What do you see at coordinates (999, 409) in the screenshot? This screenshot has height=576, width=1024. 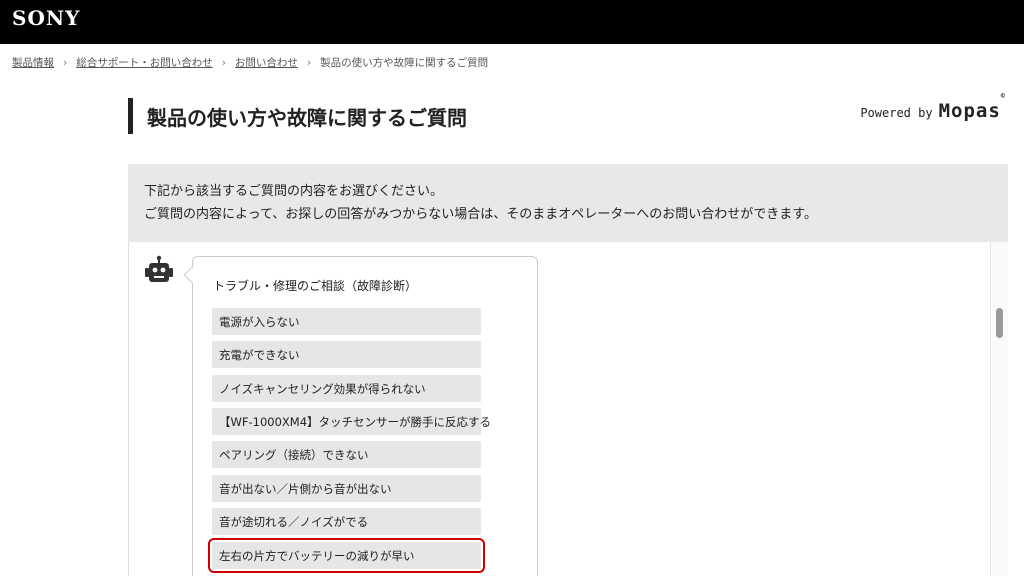 I see `scrollbar` at bounding box center [999, 409].